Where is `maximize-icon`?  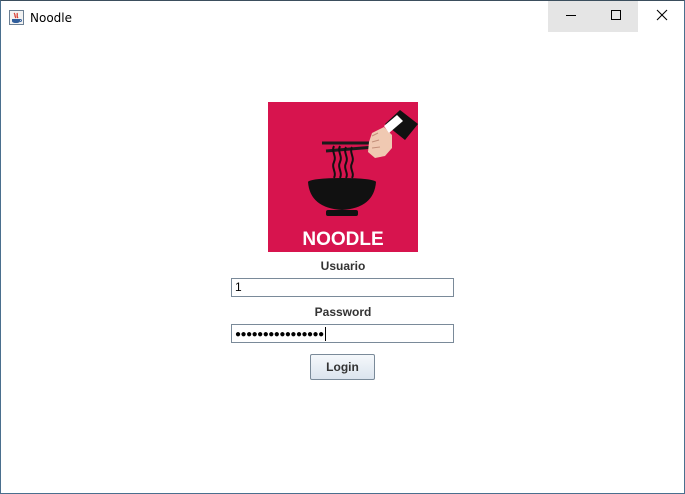 maximize-icon is located at coordinates (616, 17).